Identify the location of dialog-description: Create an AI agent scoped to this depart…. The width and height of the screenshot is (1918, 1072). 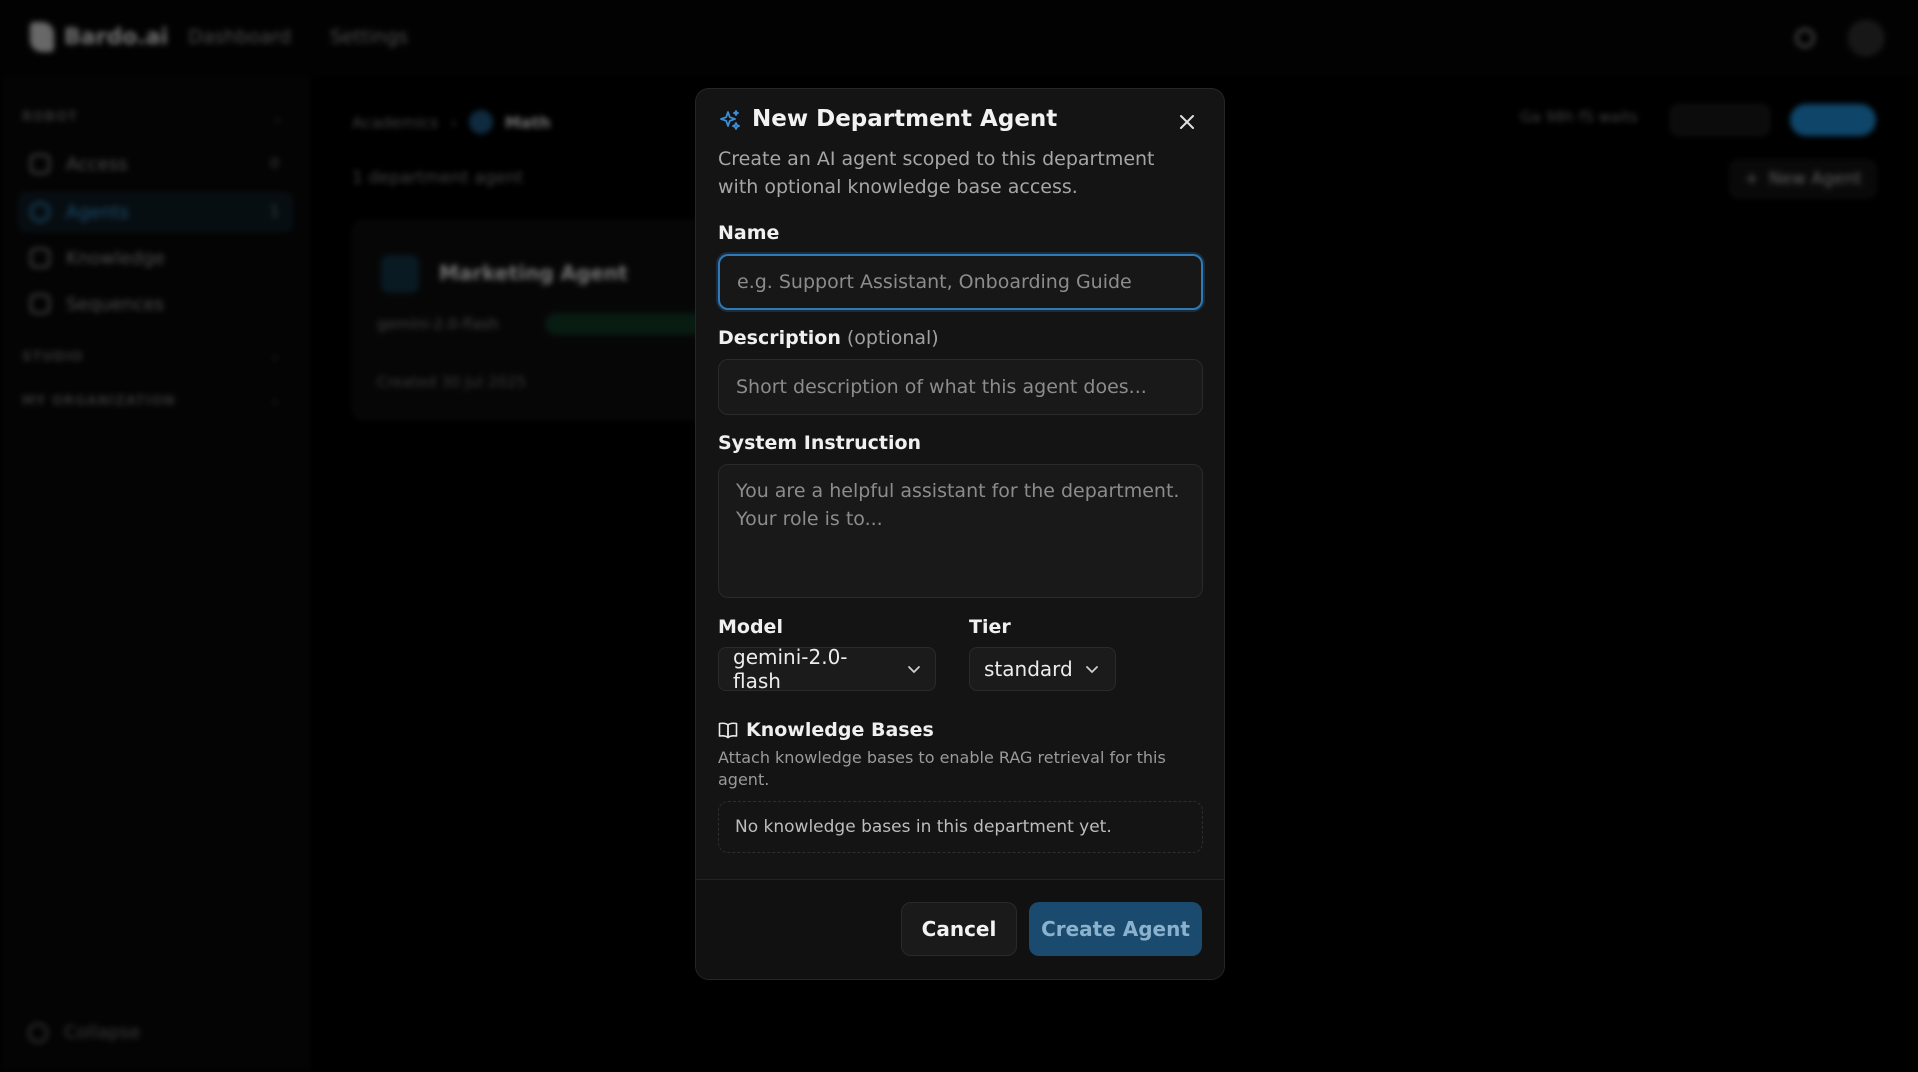
(936, 173).